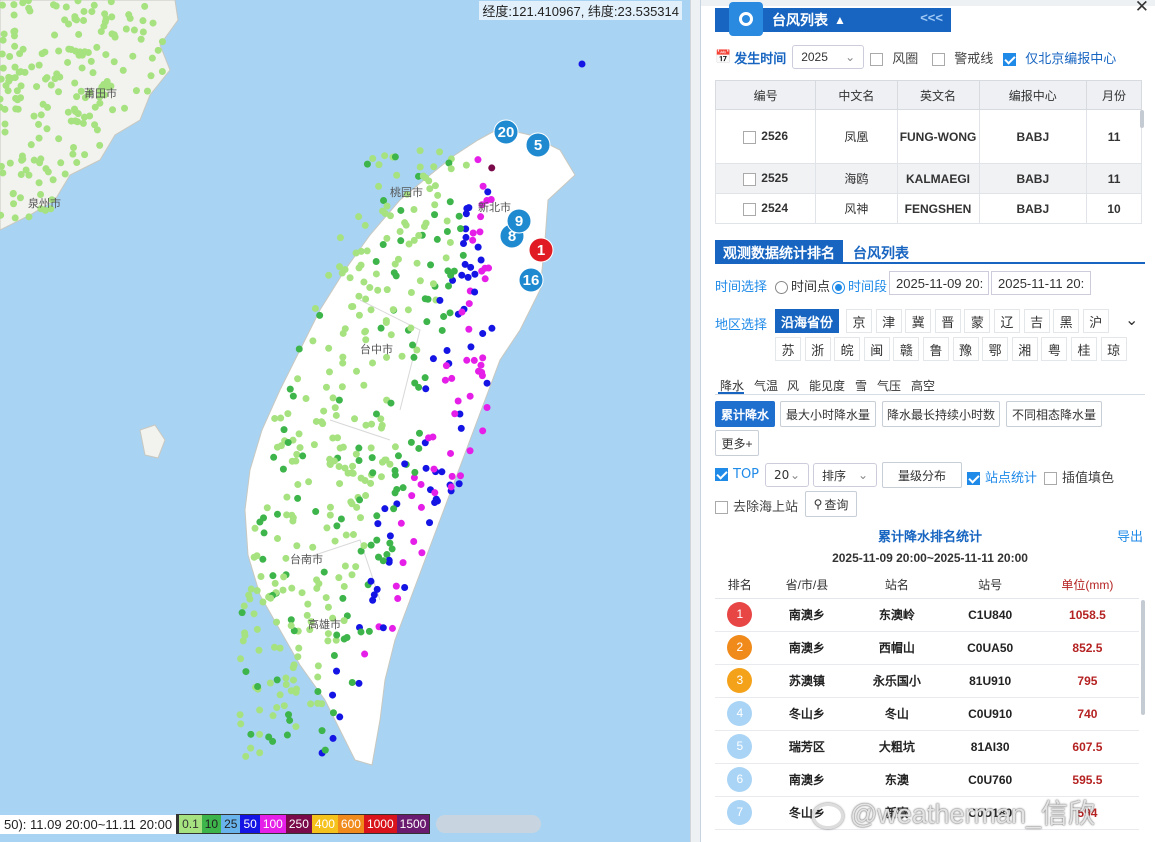 The width and height of the screenshot is (1155, 842). I want to click on province-button: 桂, so click(1084, 349).